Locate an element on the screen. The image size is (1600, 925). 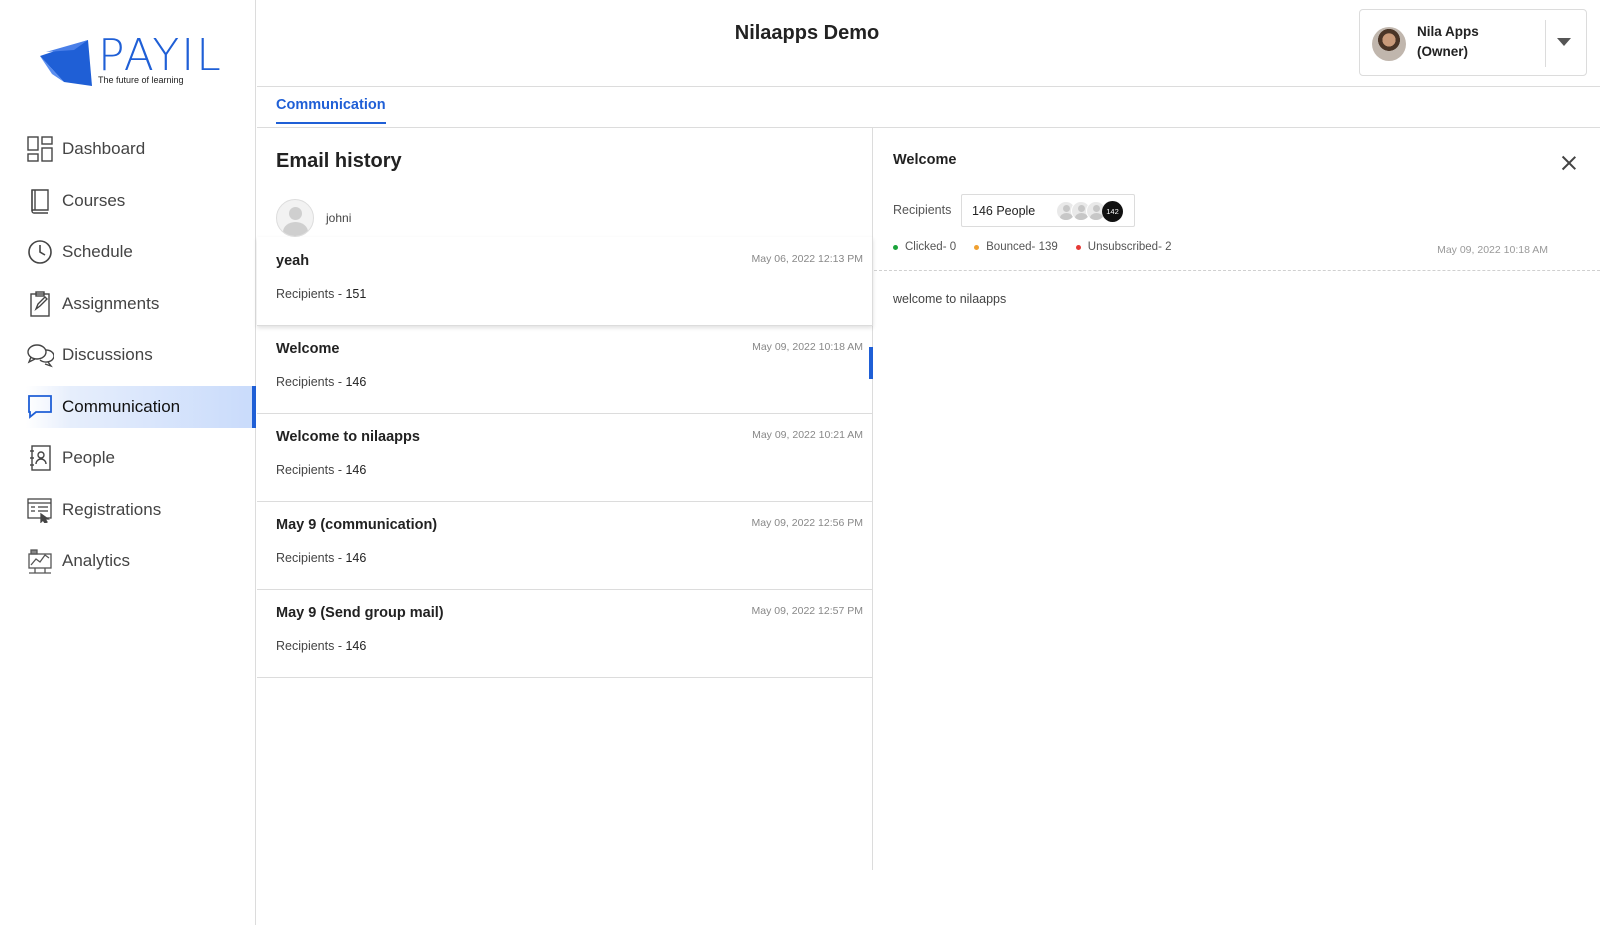
avatar is located at coordinates (1389, 44).